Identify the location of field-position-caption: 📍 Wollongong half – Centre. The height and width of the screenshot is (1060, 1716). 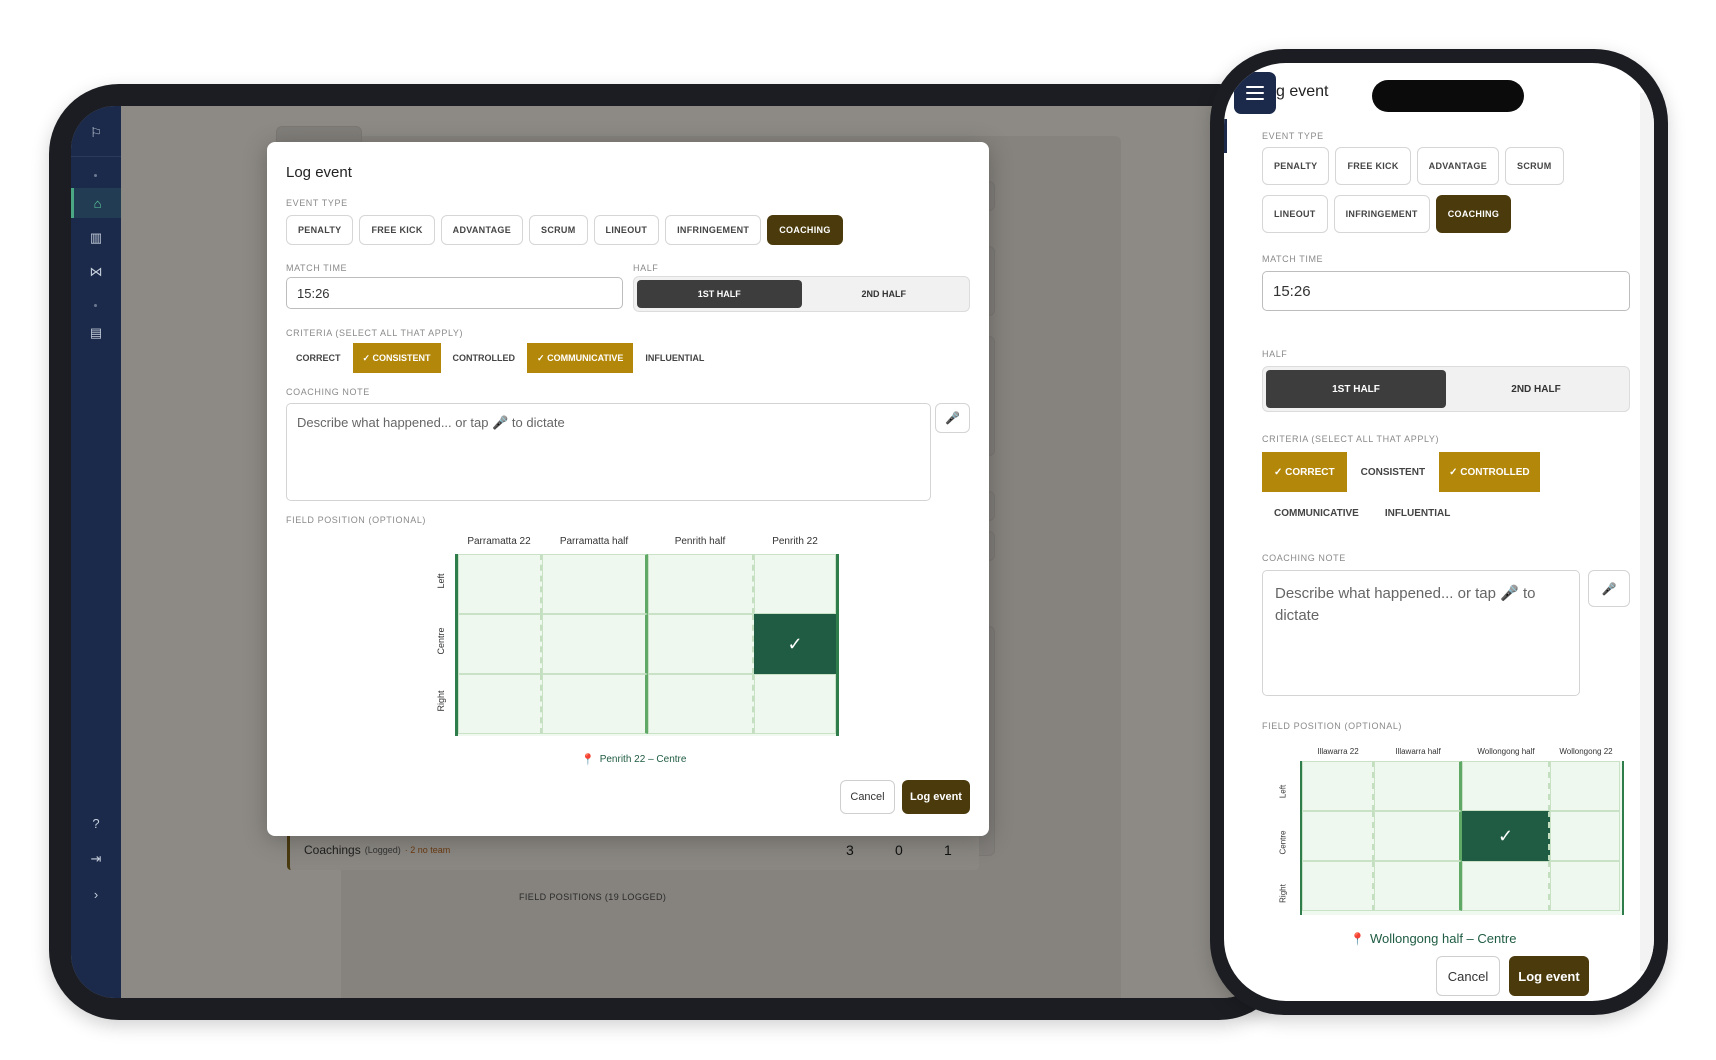
(1433, 938).